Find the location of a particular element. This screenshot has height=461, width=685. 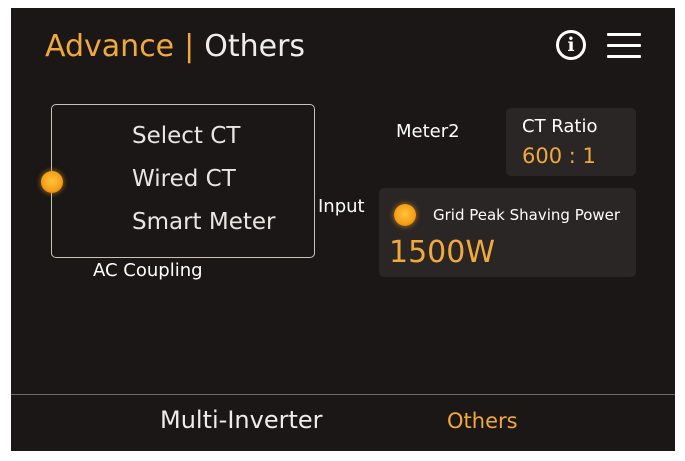

ct-option-smart-meter: Smart Meter is located at coordinates (204, 222).